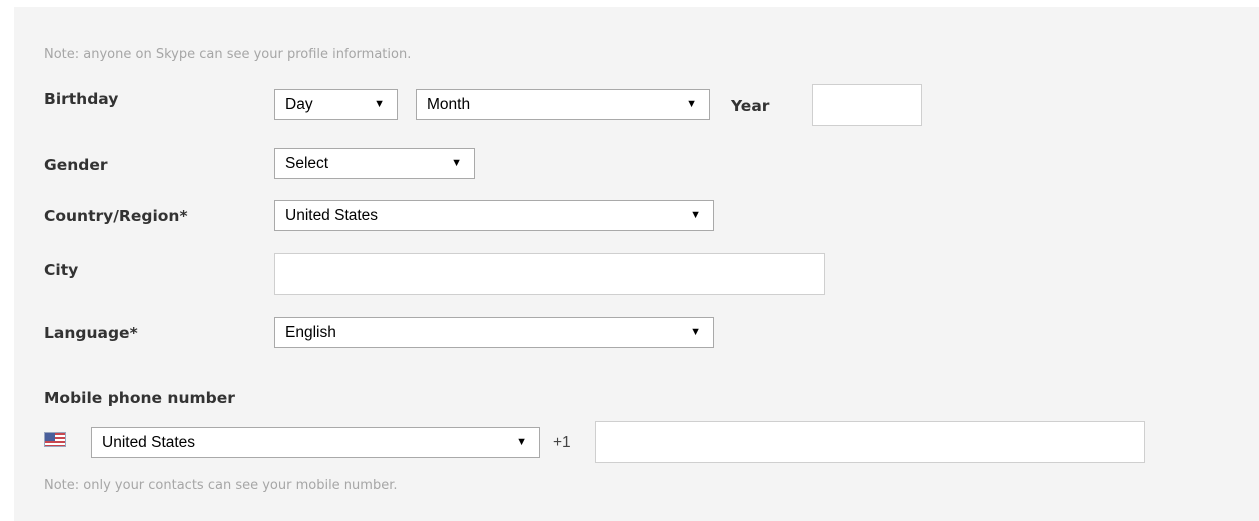 The image size is (1259, 521). Describe the element at coordinates (61, 270) in the screenshot. I see `city-label: City` at that location.